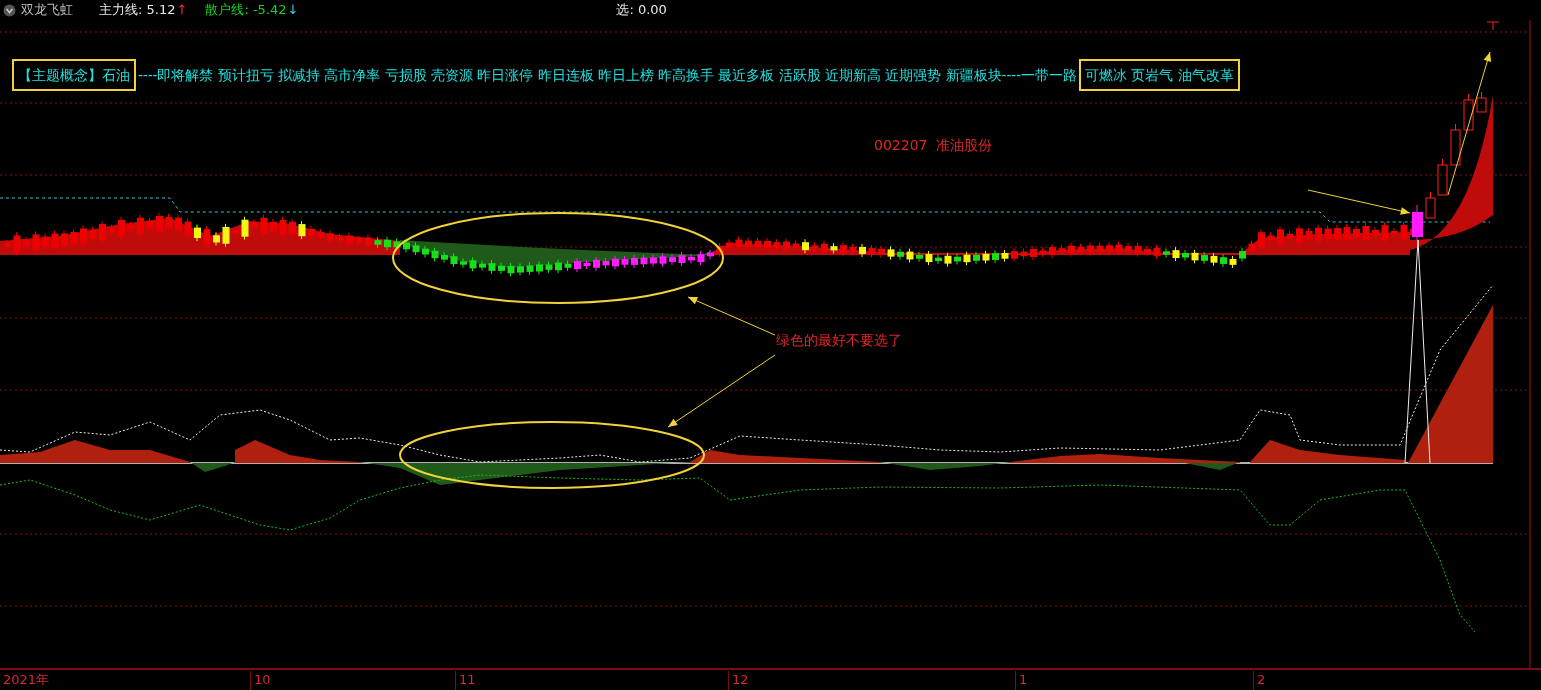  What do you see at coordinates (465, 680) in the screenshot?
I see `time-axis-label: 11` at bounding box center [465, 680].